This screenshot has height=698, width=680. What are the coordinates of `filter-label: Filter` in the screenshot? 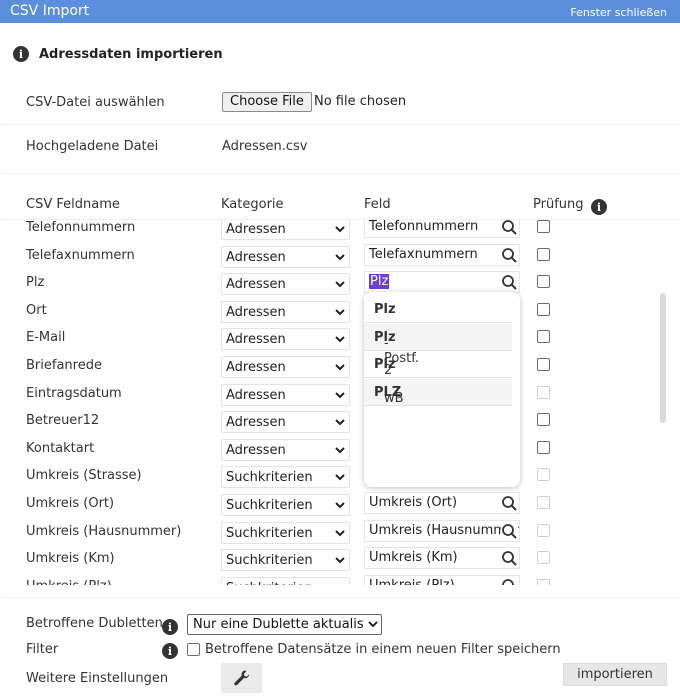 It's located at (42, 649).